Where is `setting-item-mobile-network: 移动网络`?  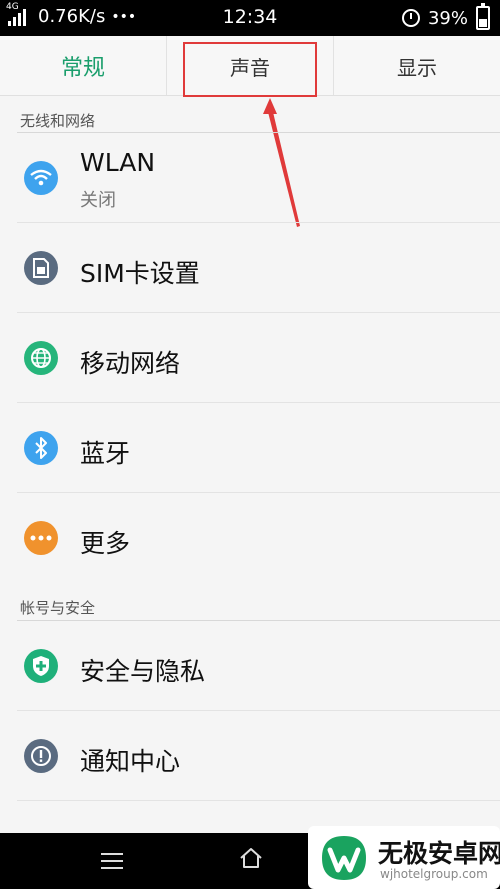 setting-item-mobile-network: 移动网络 is located at coordinates (250, 358).